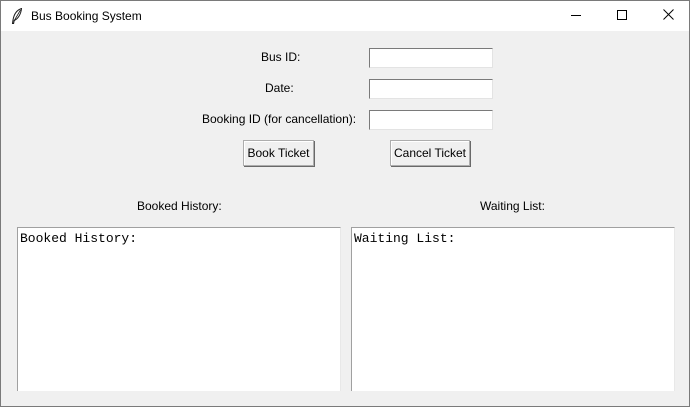 The image size is (690, 407). I want to click on booking-id-input, so click(431, 120).